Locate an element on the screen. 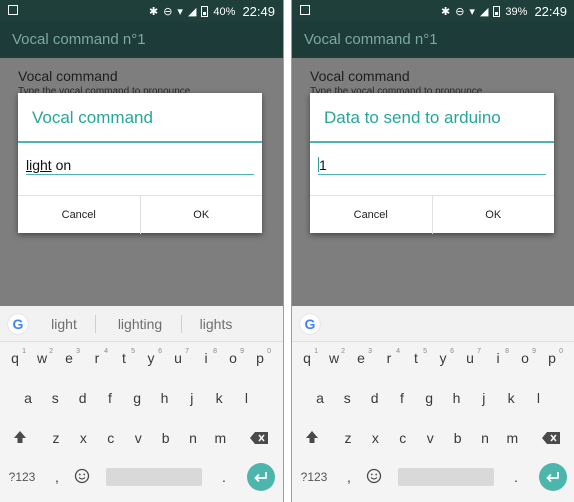  suggestion-3: lights is located at coordinates (216, 324).